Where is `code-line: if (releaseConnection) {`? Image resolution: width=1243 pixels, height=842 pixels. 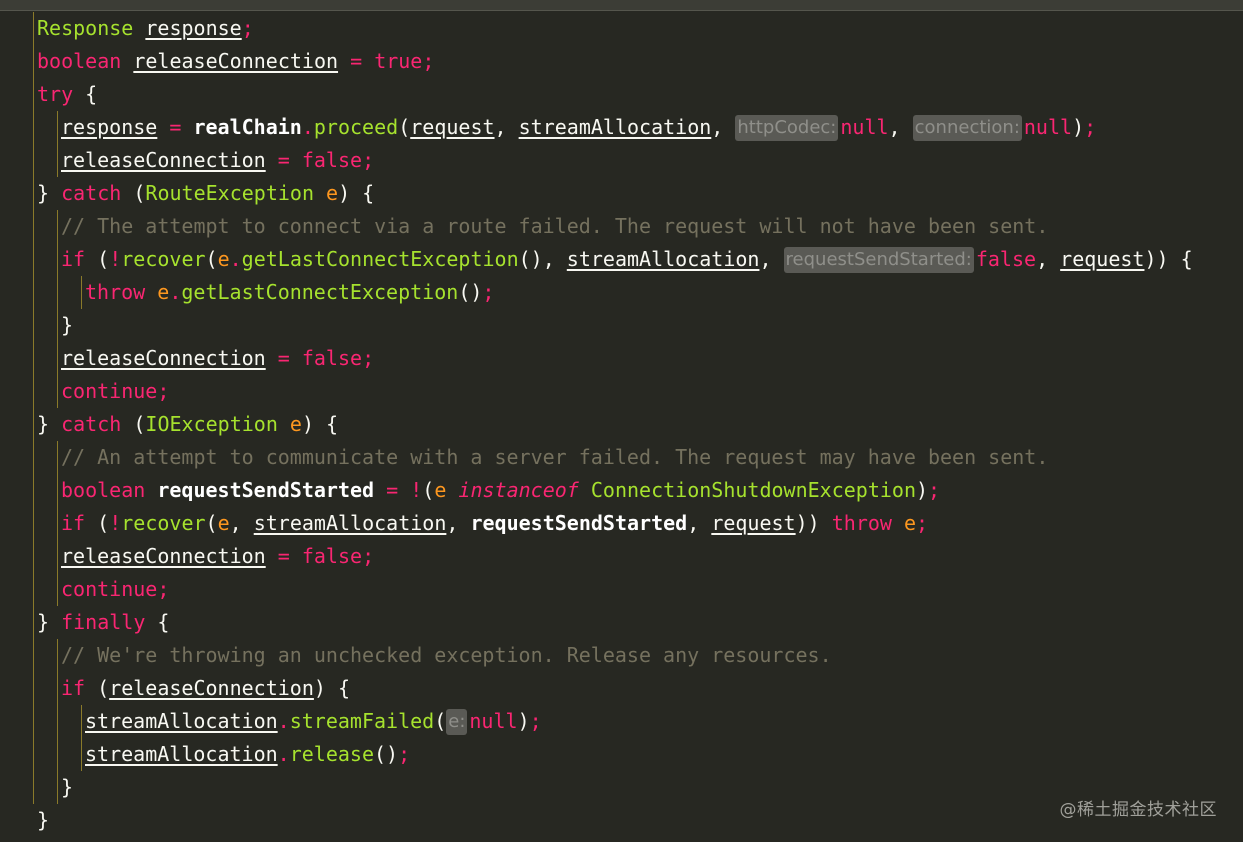
code-line: if (releaseConnection) { is located at coordinates (621, 688).